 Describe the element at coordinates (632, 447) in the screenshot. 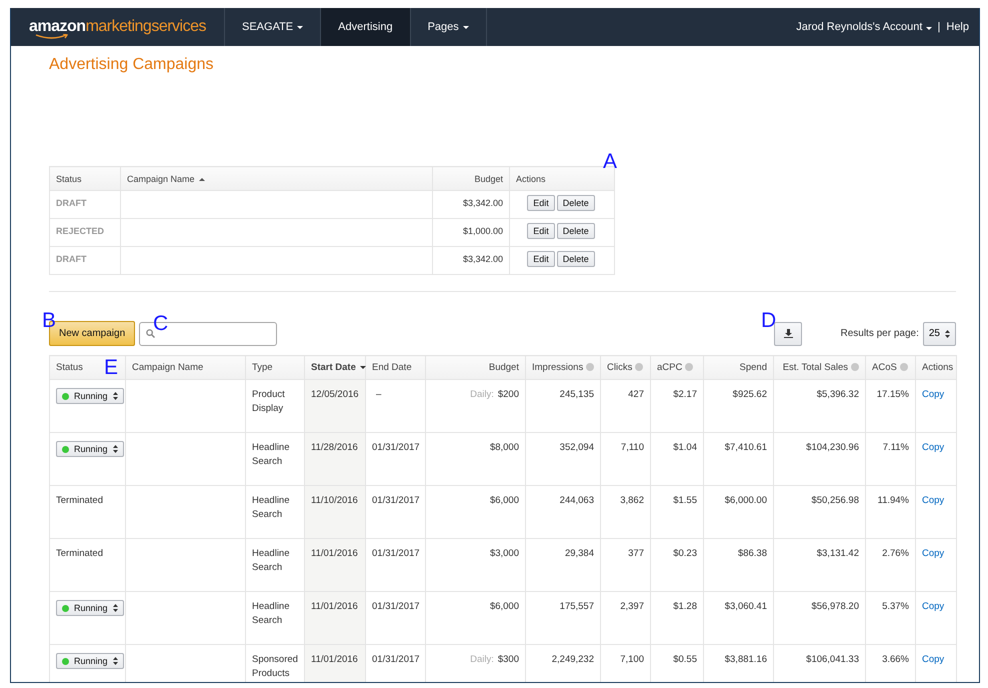

I see `table-cell: 7,110` at that location.